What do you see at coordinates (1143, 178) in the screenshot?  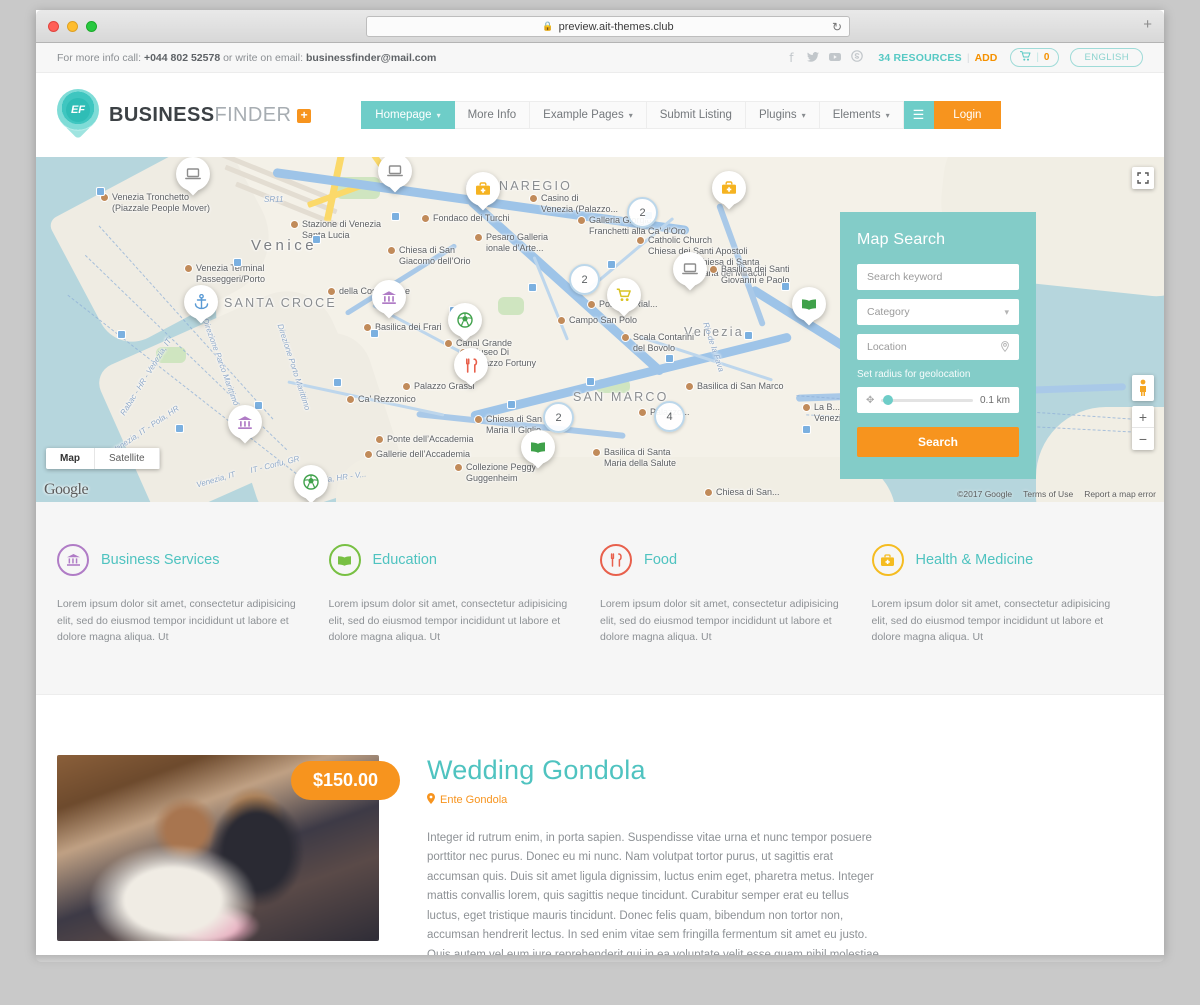 I see `fullscreen-icon` at bounding box center [1143, 178].